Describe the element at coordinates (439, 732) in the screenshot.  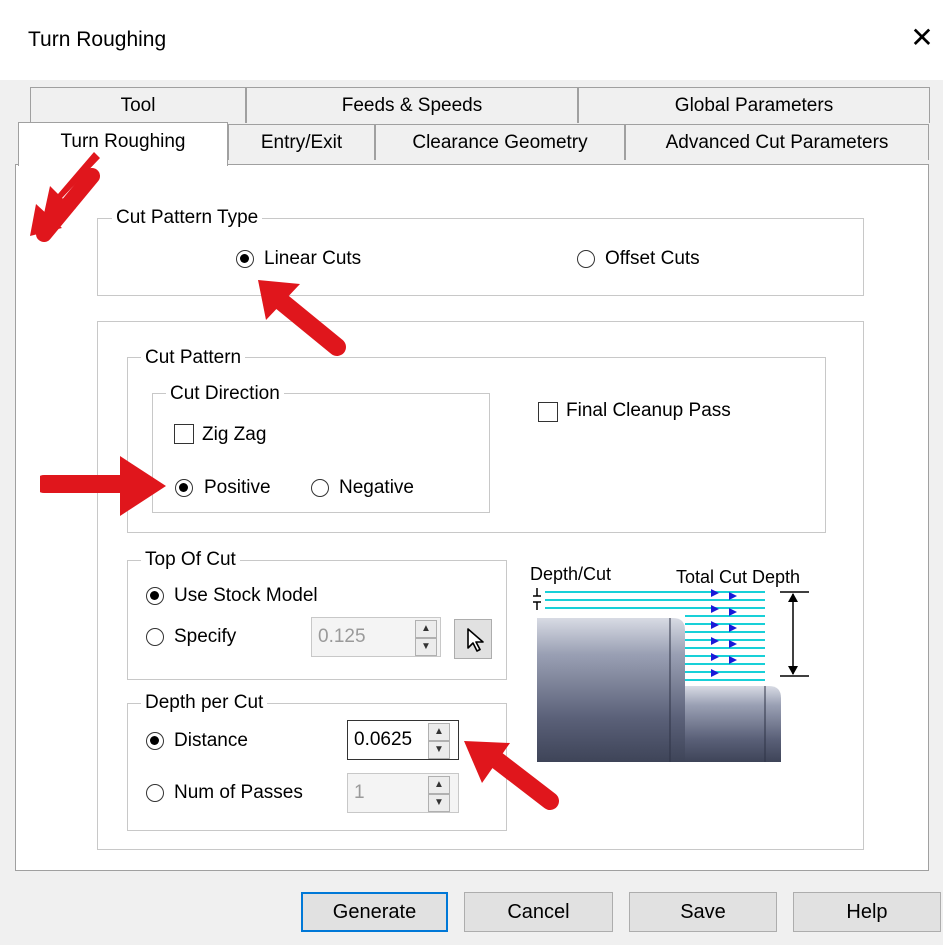
I see `distance-spin-up: ▲` at that location.